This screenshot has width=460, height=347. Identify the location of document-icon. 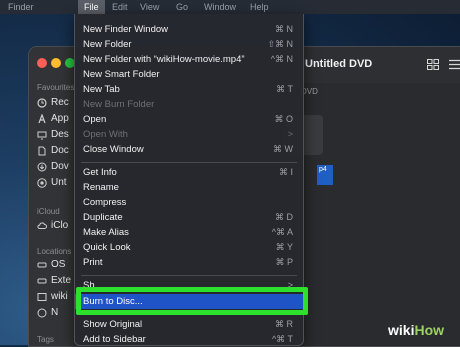
(42, 150).